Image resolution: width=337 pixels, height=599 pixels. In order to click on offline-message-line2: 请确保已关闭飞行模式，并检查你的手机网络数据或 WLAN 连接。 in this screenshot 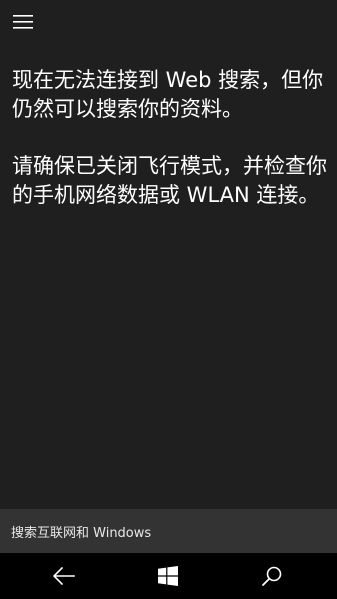, I will do `click(169, 180)`.